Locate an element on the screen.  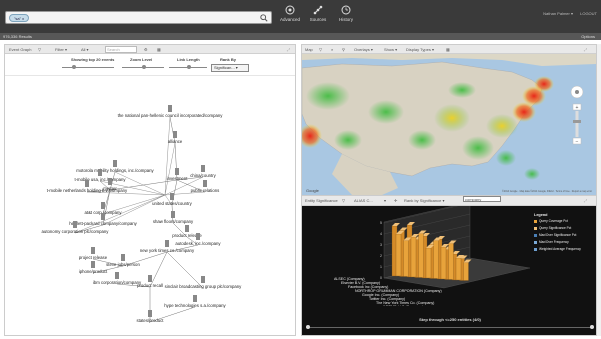
node-label: alliance is located at coordinates (175, 141).